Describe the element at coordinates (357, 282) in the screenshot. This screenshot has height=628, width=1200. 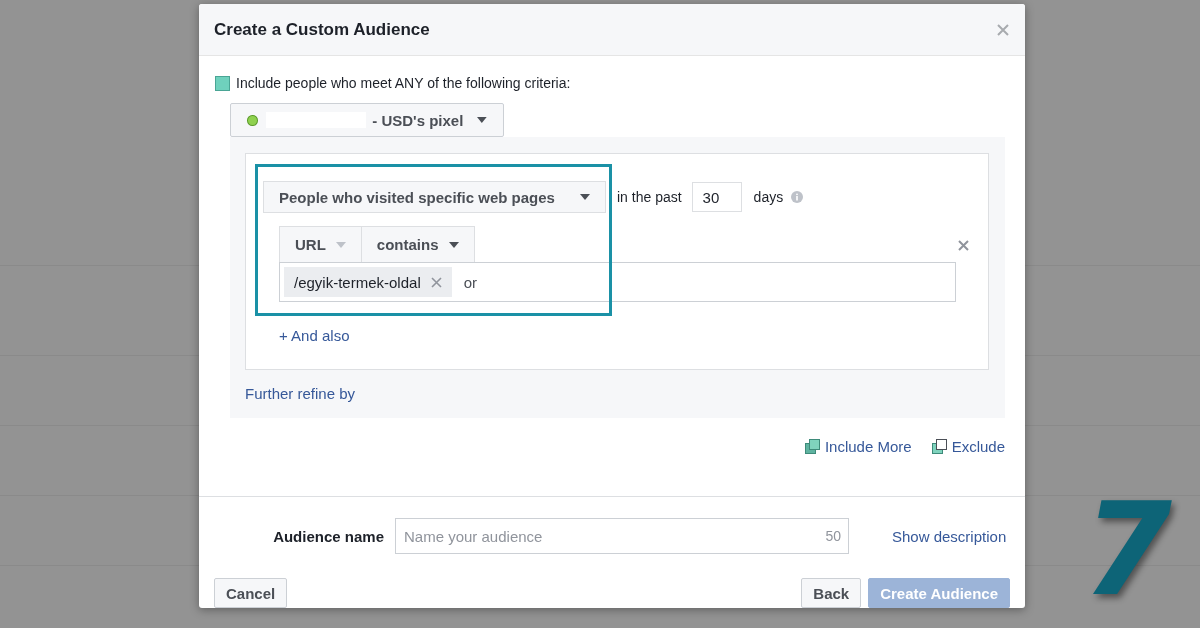
I see `token-text: /egyik-termek-oldal` at that location.